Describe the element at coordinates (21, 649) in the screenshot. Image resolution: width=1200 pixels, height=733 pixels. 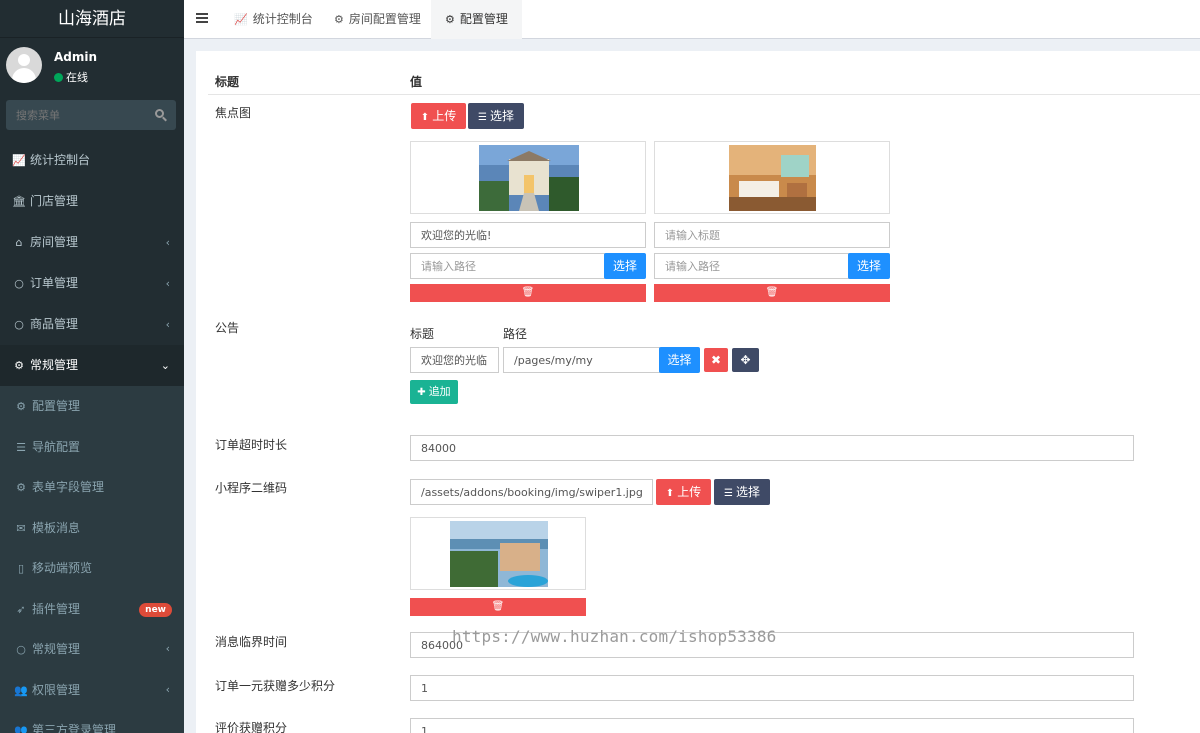
I see `circle-icon: ○` at that location.